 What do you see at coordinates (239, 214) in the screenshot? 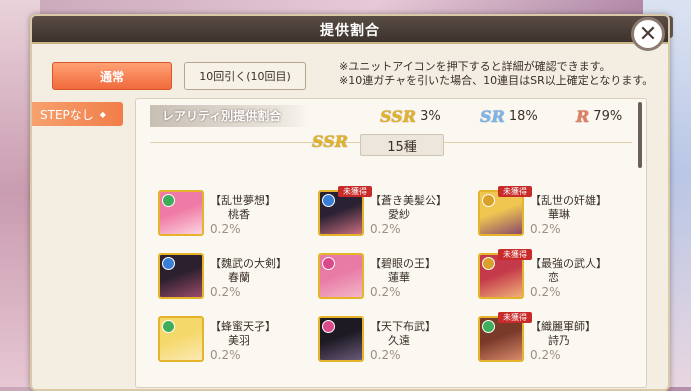
I see `character-name: 桃香` at bounding box center [239, 214].